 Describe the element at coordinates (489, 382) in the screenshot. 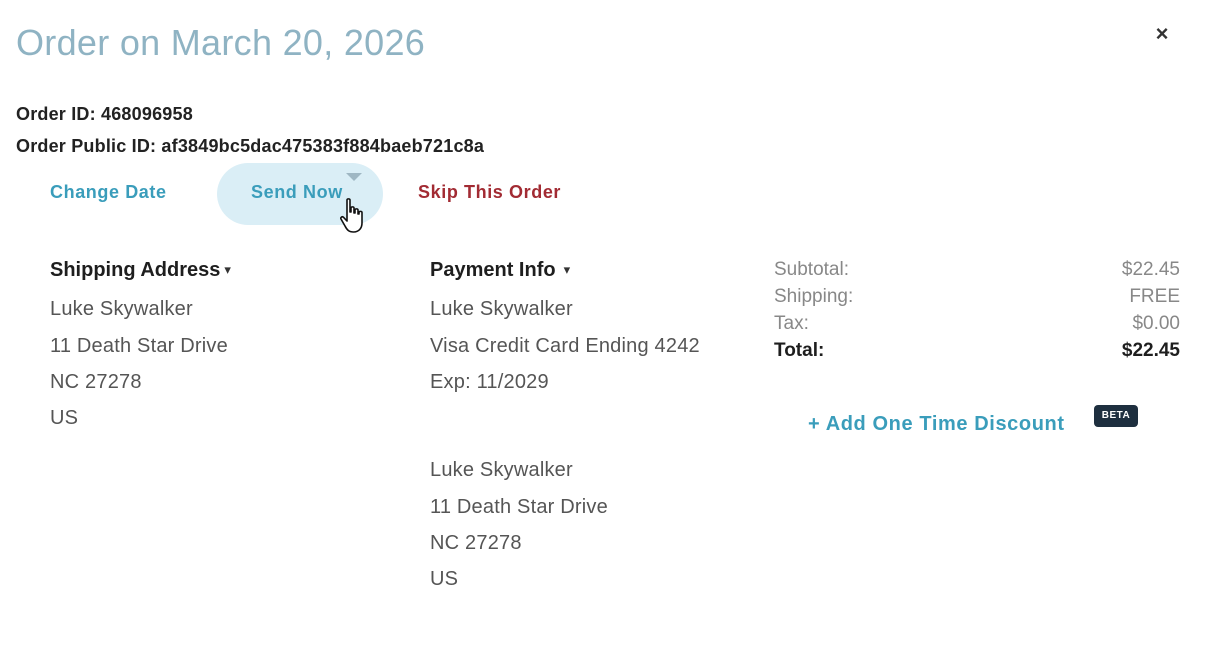

I see `payment-exp: Exp: 11/2029` at that location.